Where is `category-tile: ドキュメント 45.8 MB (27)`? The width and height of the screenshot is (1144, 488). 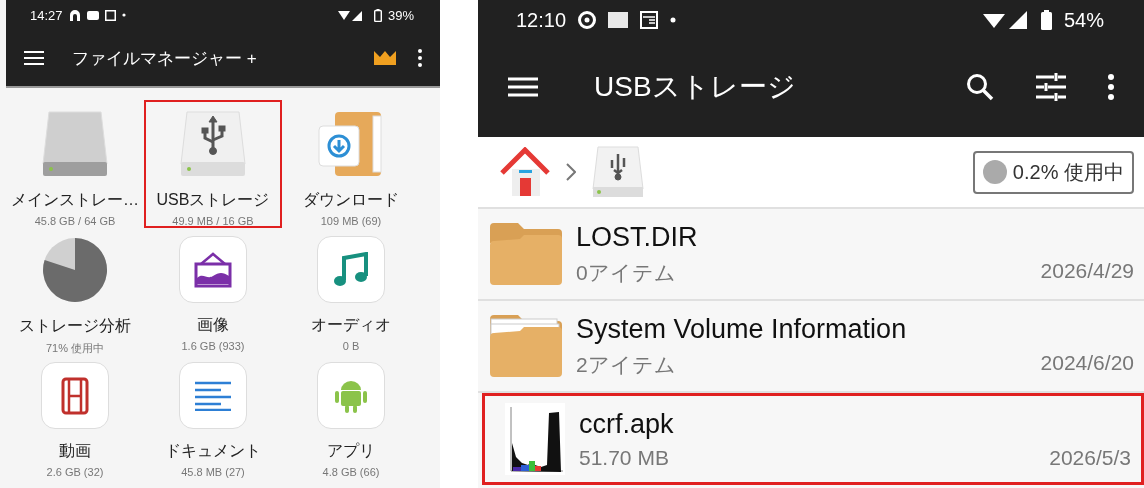 category-tile: ドキュメント 45.8 MB (27) is located at coordinates (213, 417).